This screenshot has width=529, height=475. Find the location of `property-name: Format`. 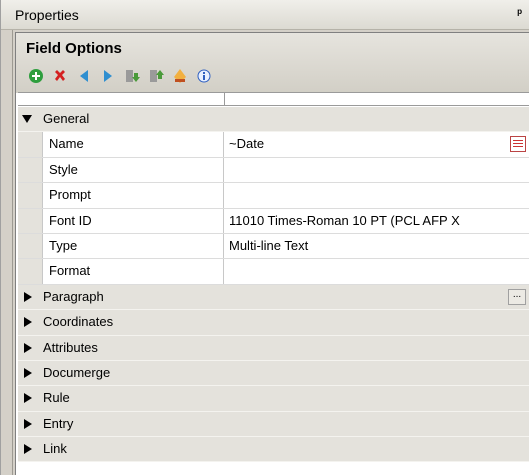

property-name: Format is located at coordinates (133, 271).